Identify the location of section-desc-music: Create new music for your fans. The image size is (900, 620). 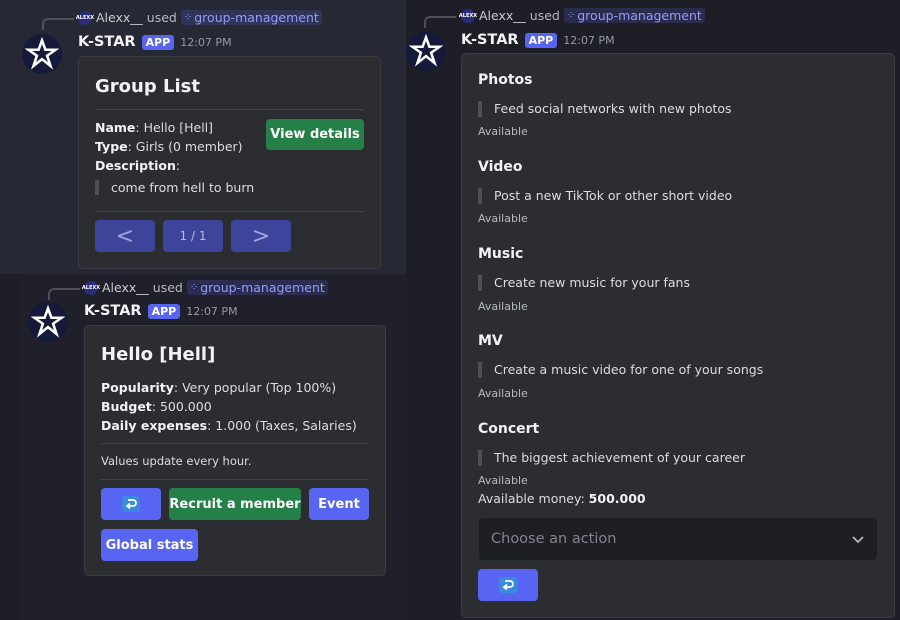
(584, 283).